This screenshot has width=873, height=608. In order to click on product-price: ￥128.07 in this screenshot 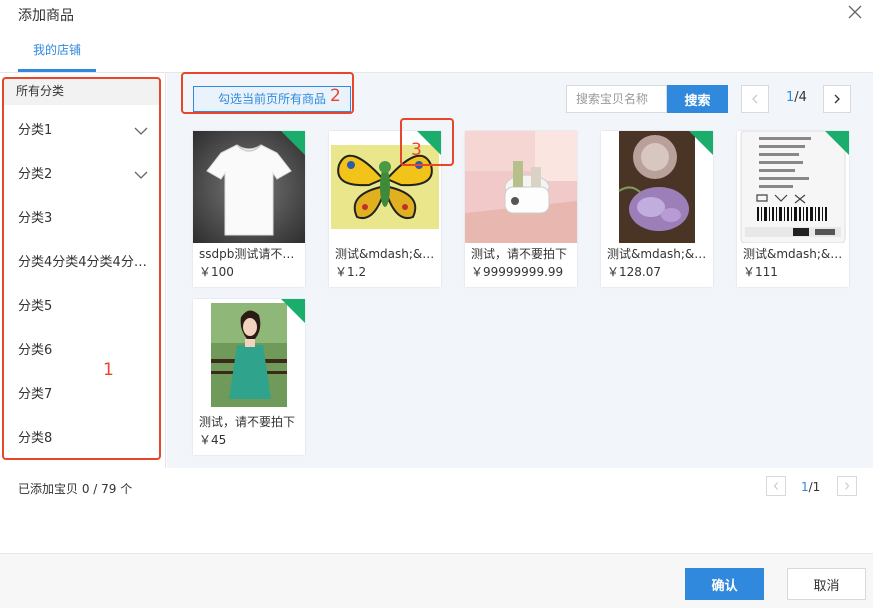, I will do `click(634, 272)`.